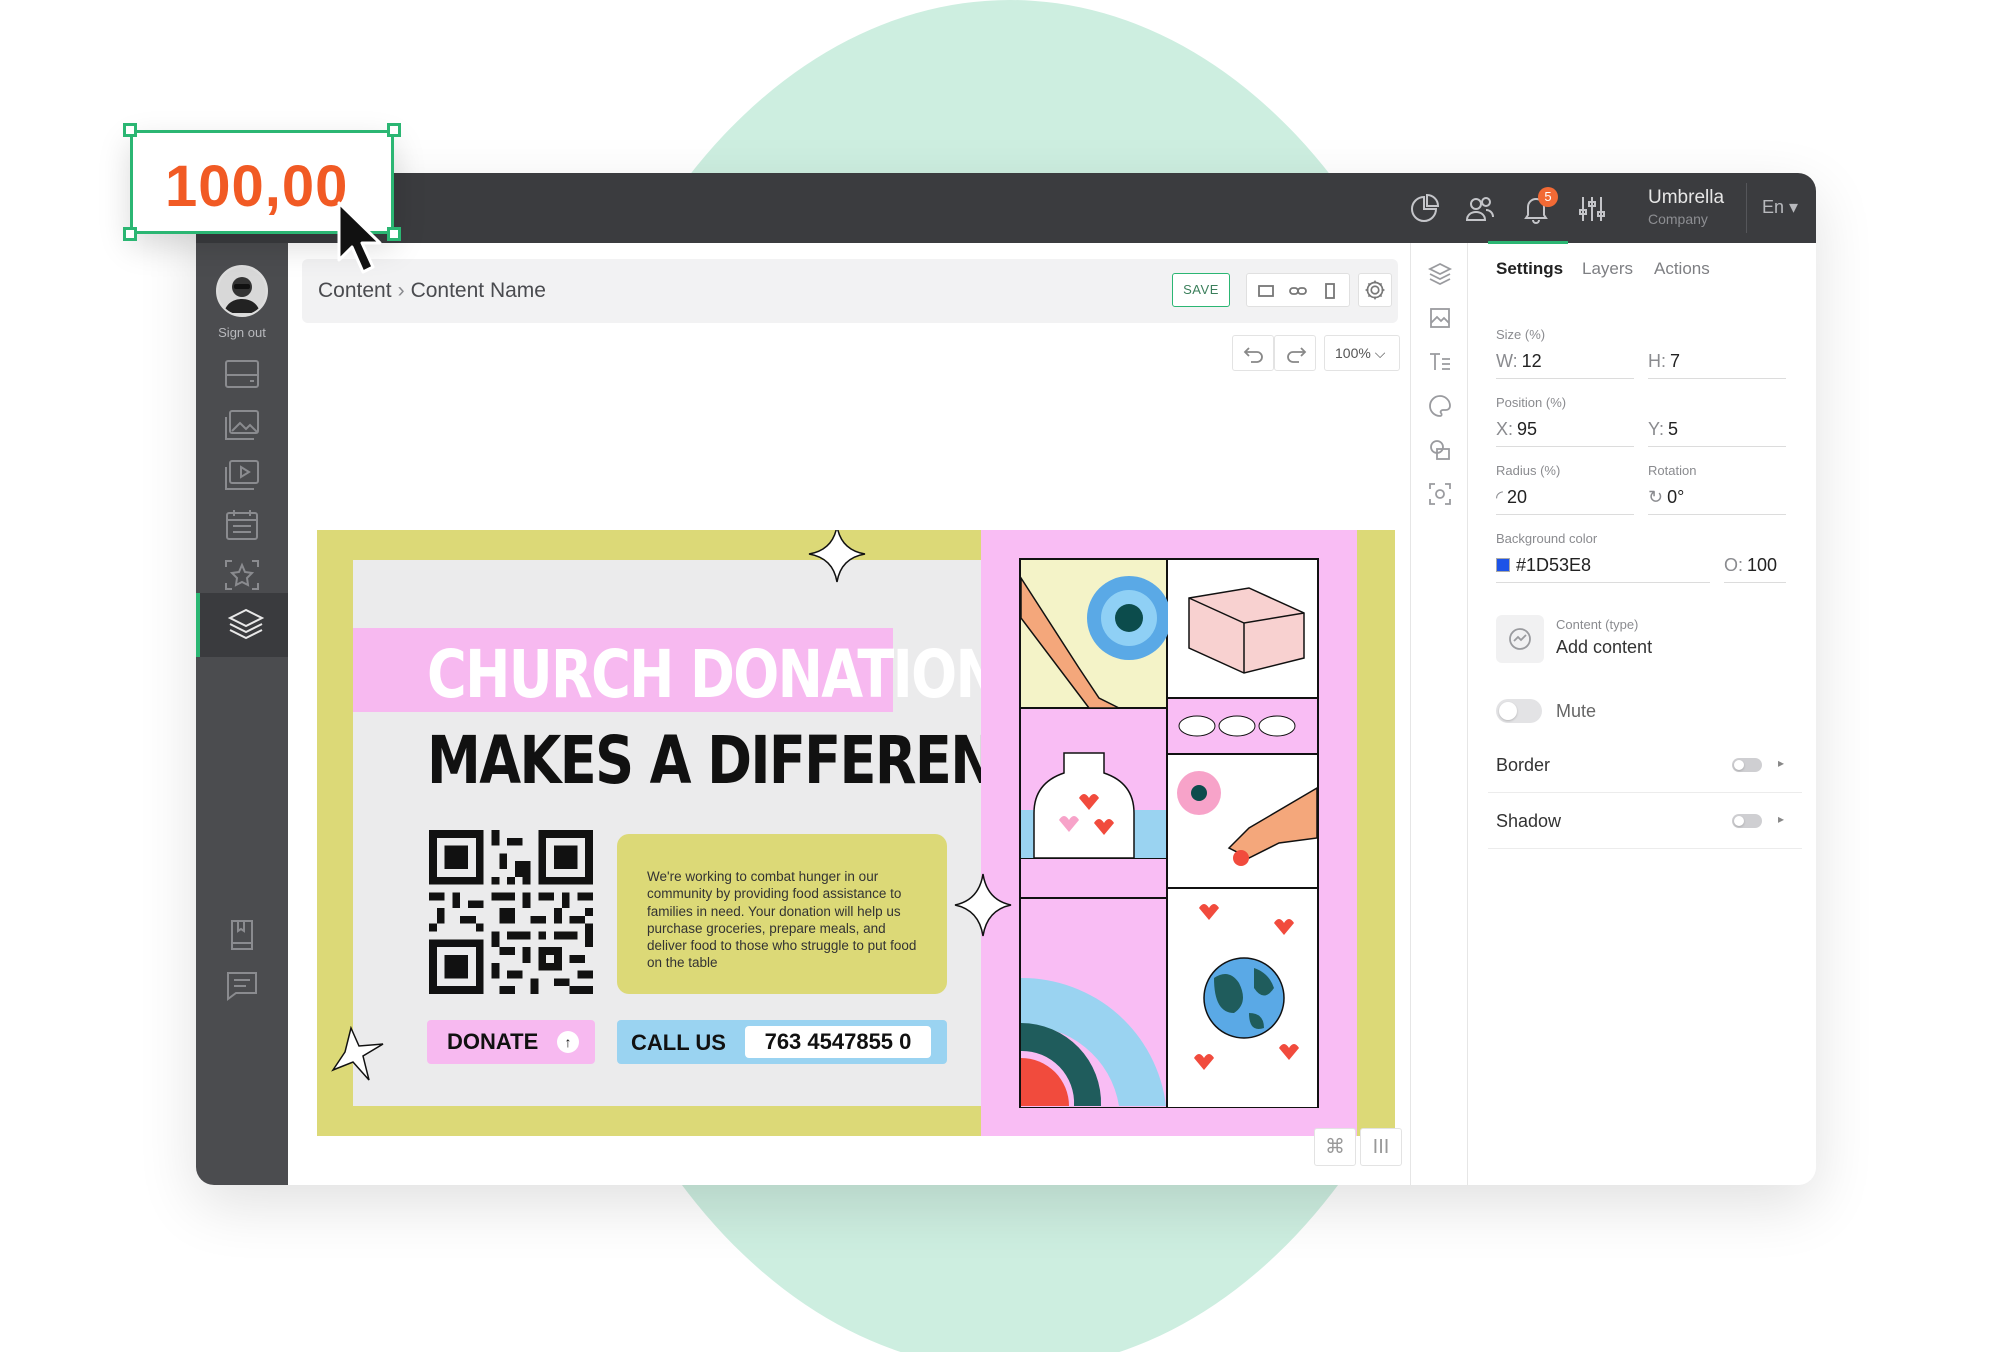 Image resolution: width=2012 pixels, height=1352 pixels. Describe the element at coordinates (242, 475) in the screenshot. I see `videos-icon` at that location.